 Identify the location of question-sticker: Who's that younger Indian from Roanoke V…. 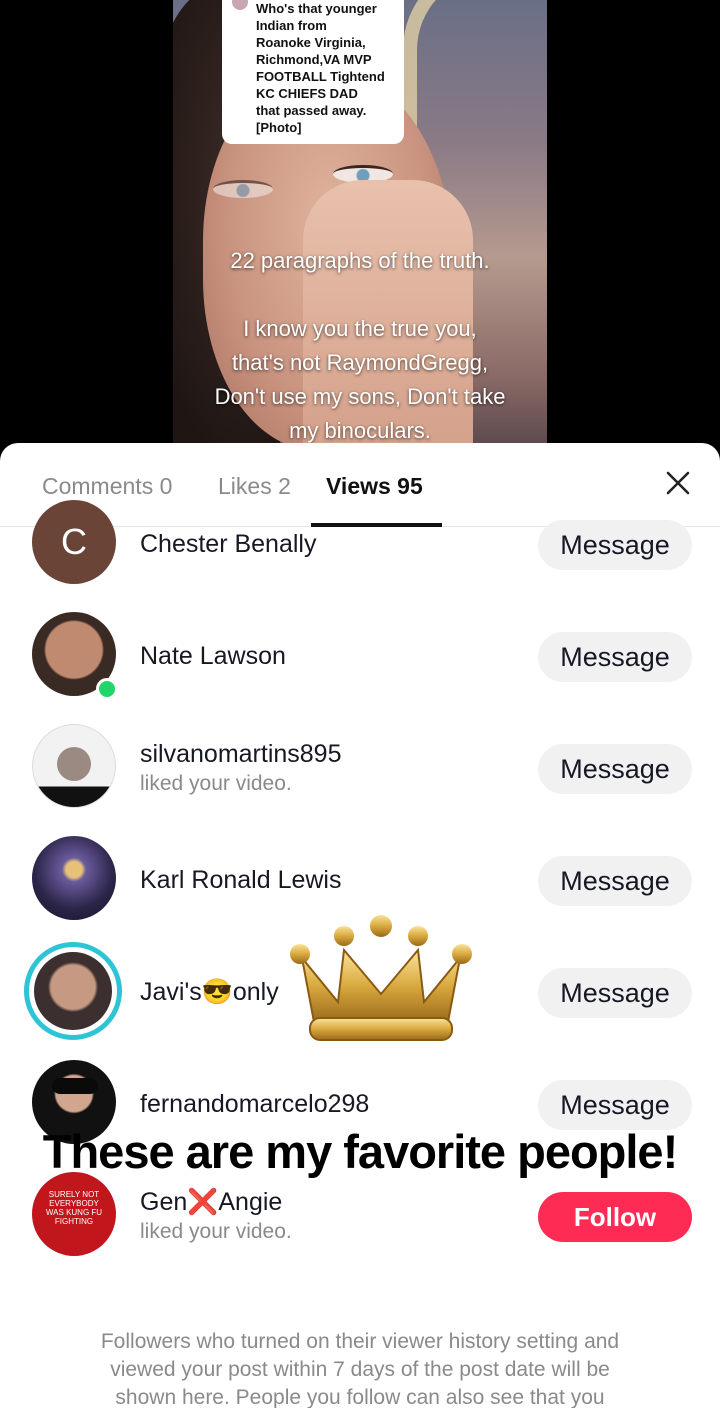
(313, 72).